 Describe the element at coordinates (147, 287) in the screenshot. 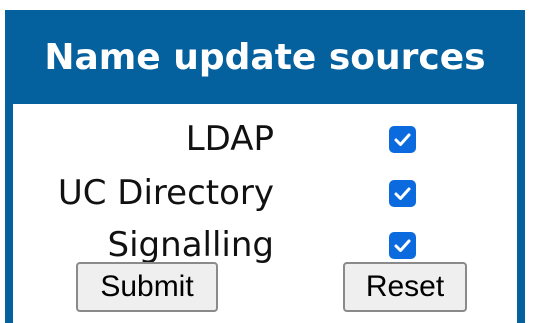

I see `submit-button: Submit` at that location.